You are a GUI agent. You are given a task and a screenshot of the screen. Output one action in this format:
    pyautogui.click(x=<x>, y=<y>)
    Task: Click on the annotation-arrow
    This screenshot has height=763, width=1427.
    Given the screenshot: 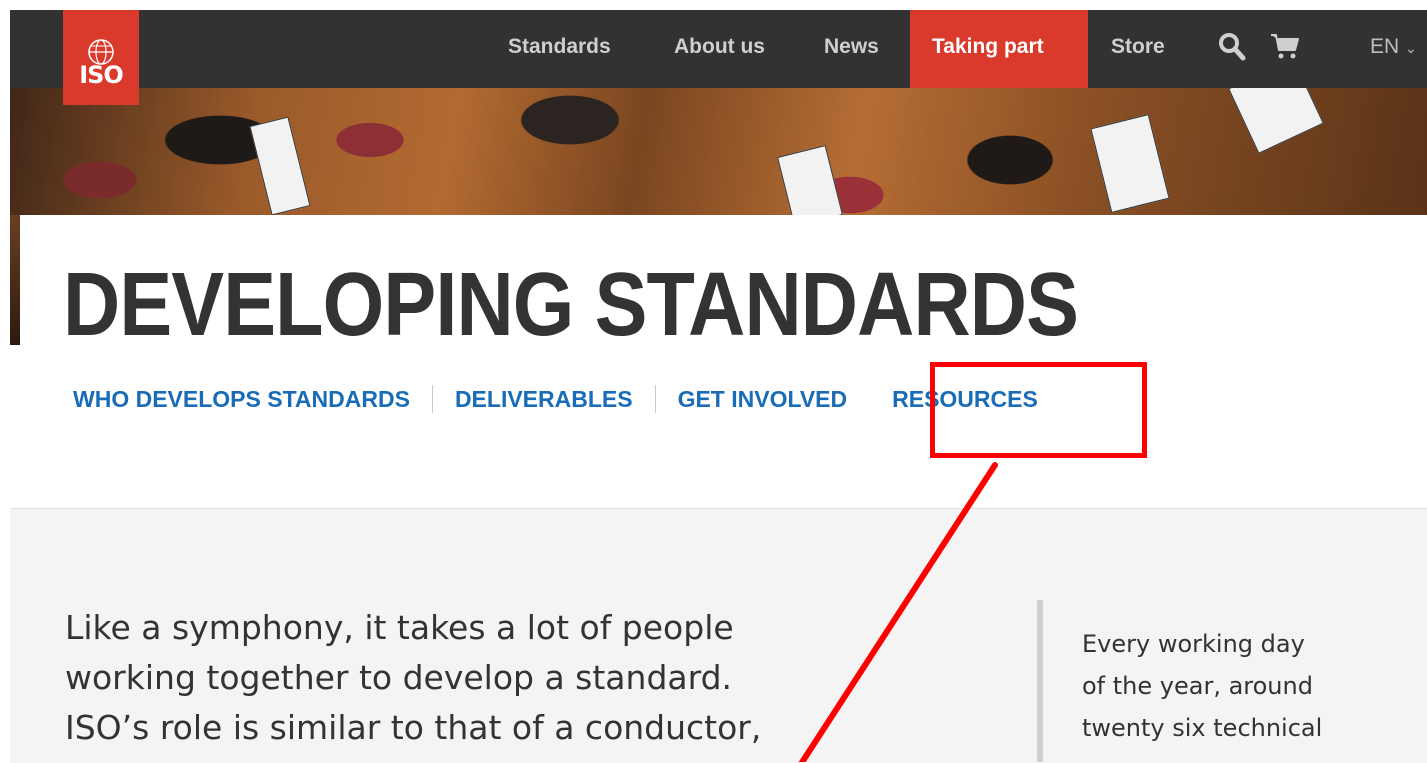 What is the action you would take?
    pyautogui.click(x=898, y=612)
    